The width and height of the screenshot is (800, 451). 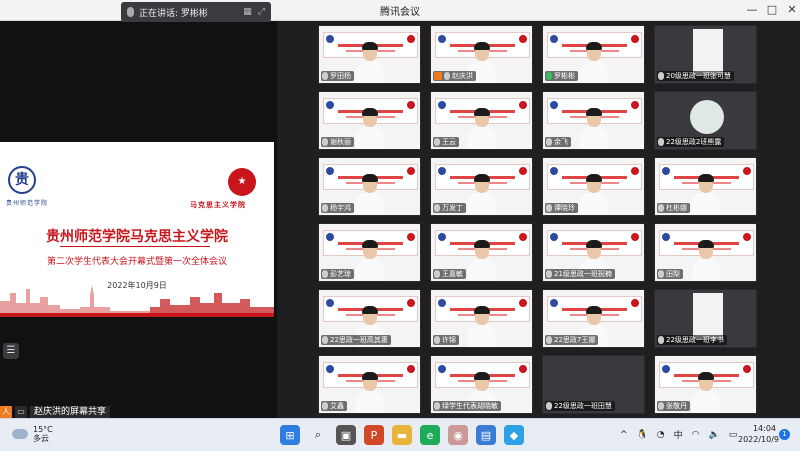 What do you see at coordinates (583, 406) in the screenshot?
I see `participant-name: 22级思政一班田慧` at bounding box center [583, 406].